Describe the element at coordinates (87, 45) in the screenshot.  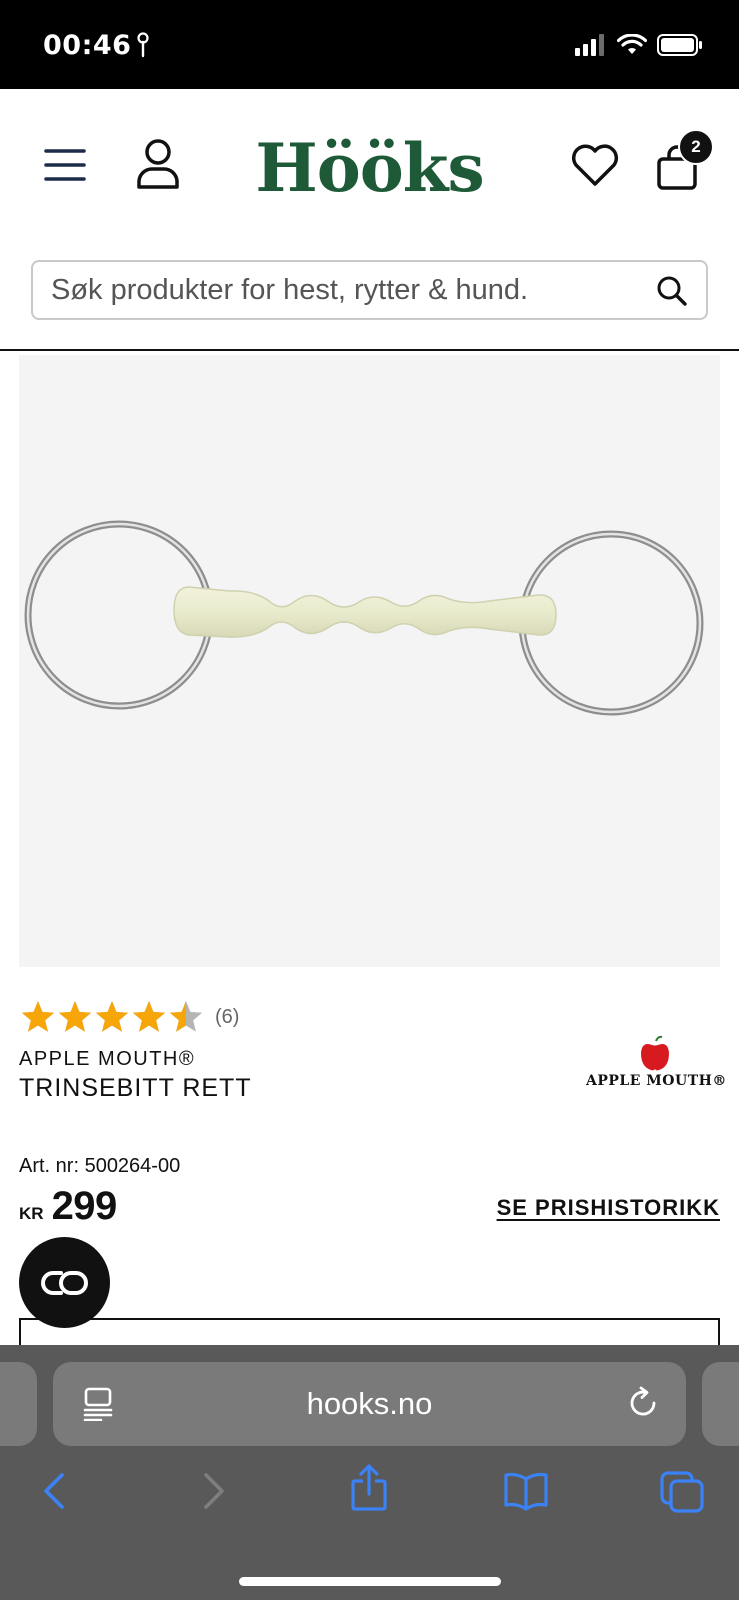
I see `status-time: 00:46` at that location.